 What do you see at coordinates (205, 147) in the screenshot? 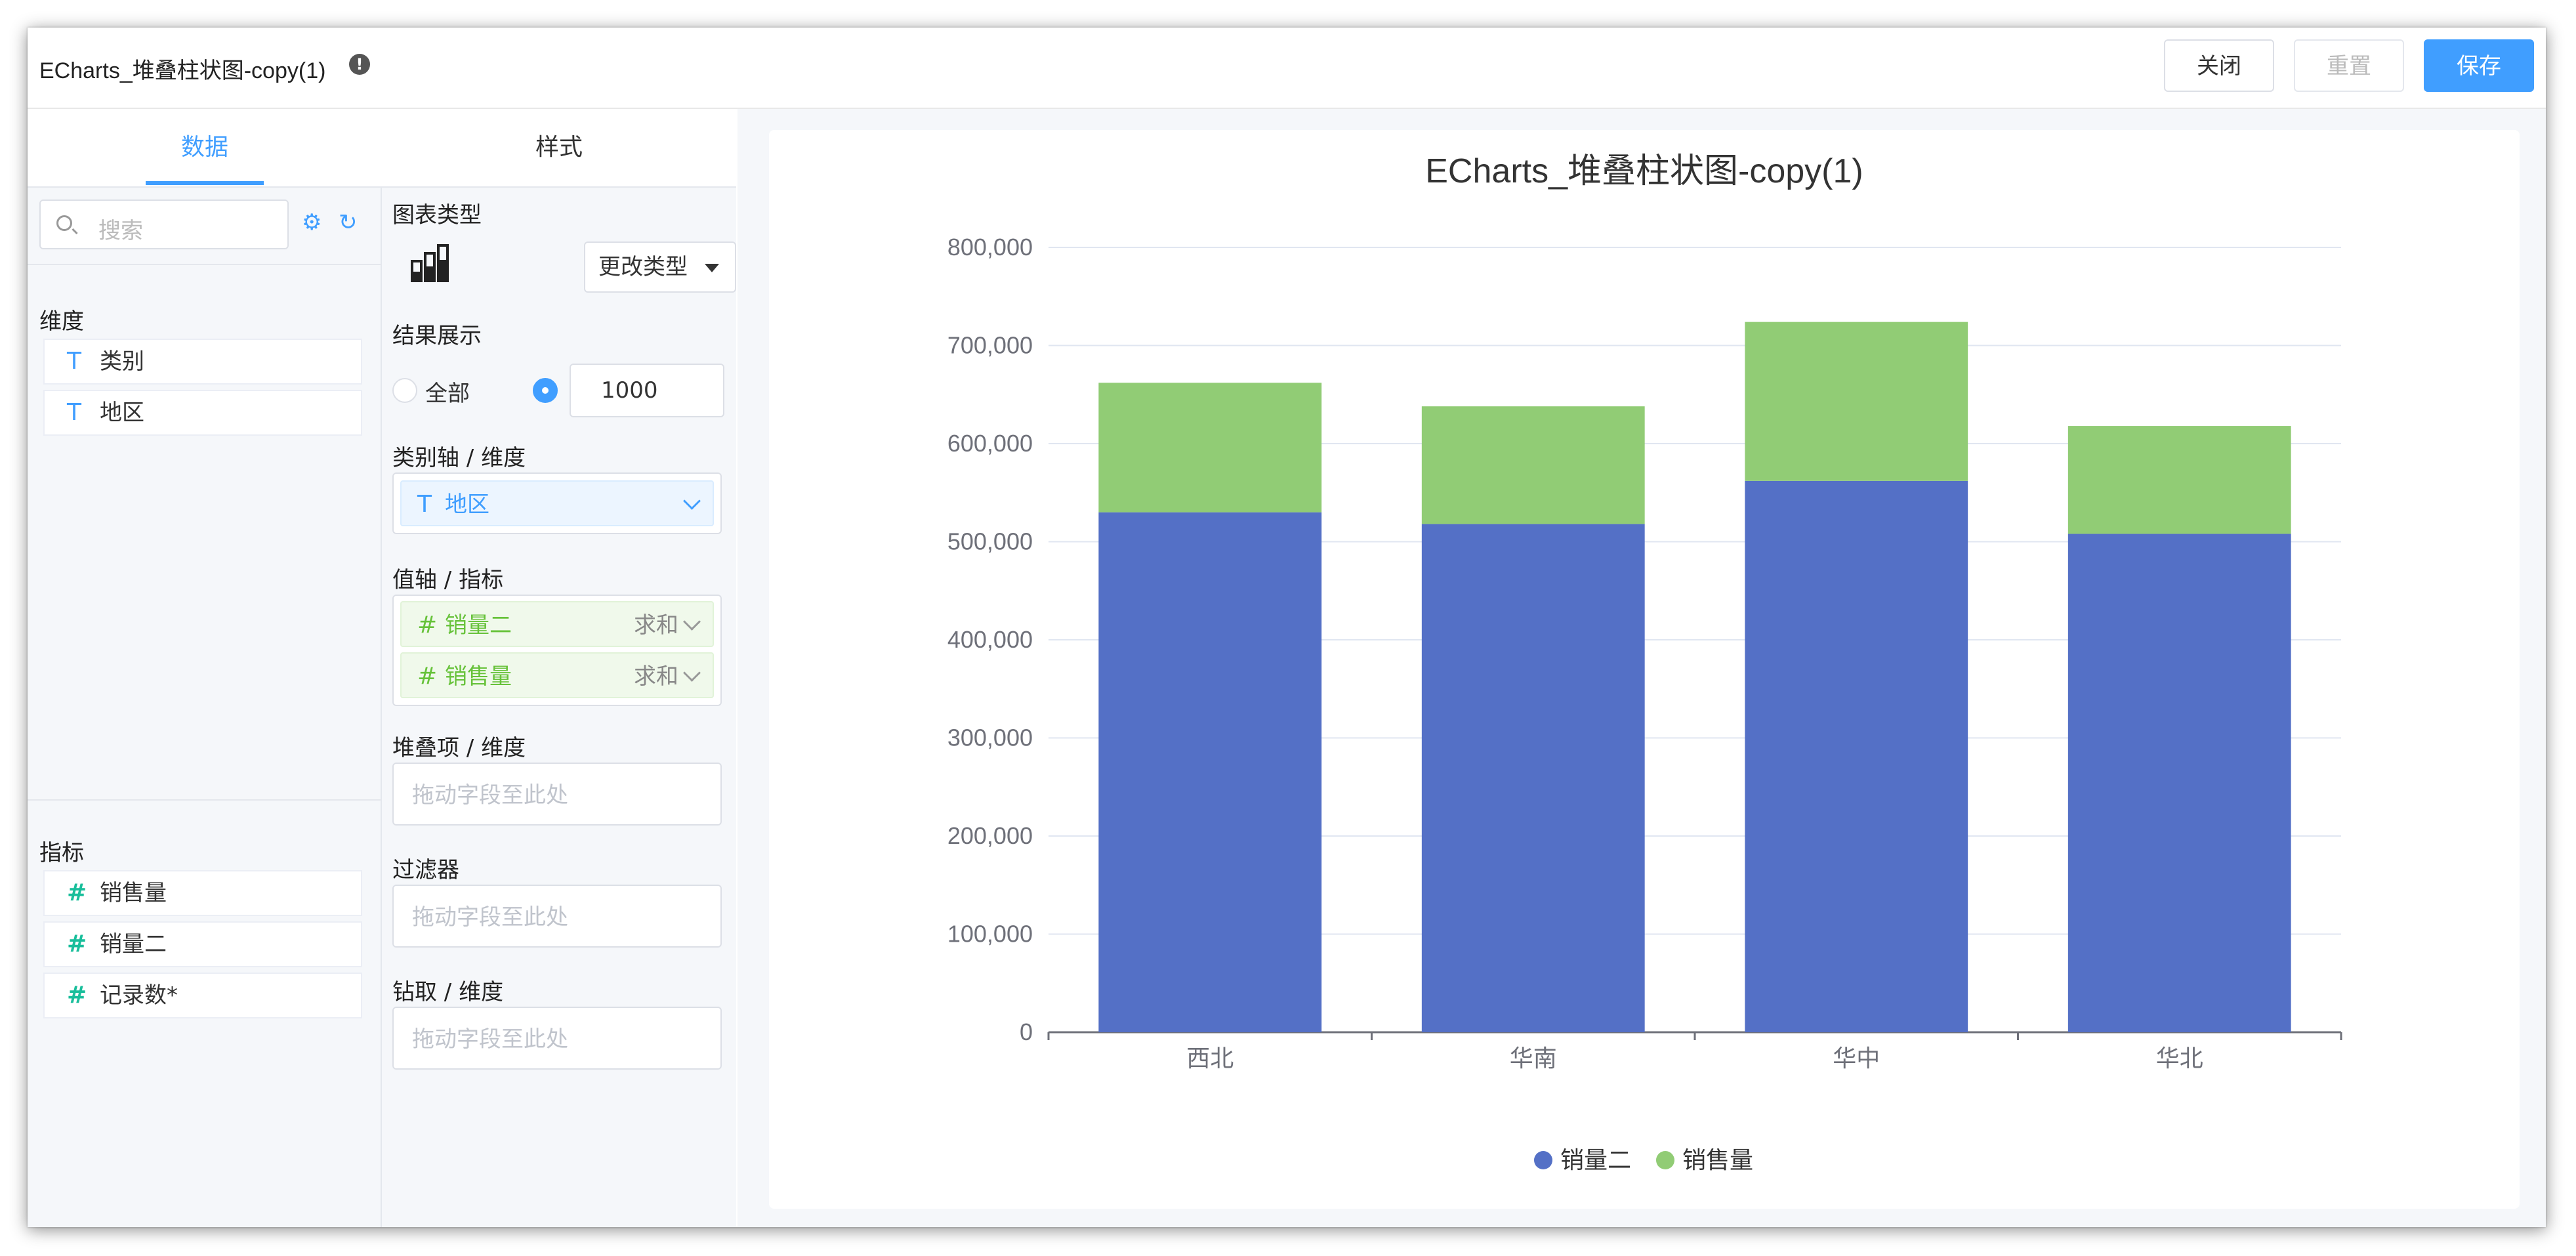
I see `tab-data: 数据` at bounding box center [205, 147].